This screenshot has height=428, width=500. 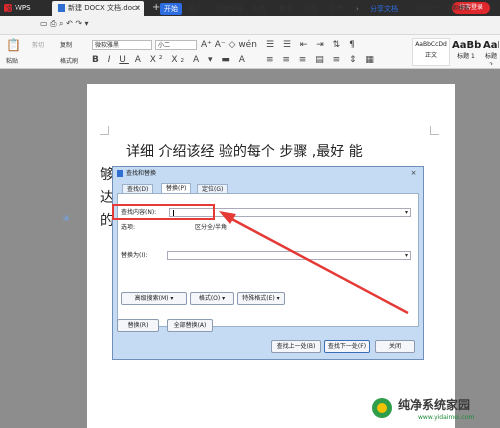 What do you see at coordinates (466, 56) in the screenshot?
I see `style-heading1-label: 标题 1` at bounding box center [466, 56].